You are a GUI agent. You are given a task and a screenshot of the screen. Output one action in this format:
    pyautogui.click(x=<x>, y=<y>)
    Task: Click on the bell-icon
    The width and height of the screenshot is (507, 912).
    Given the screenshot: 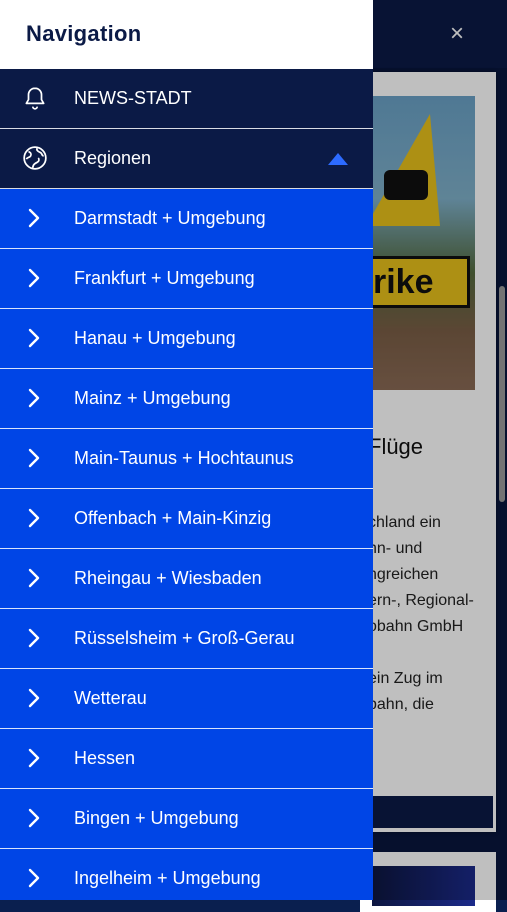 What is the action you would take?
    pyautogui.click(x=35, y=98)
    